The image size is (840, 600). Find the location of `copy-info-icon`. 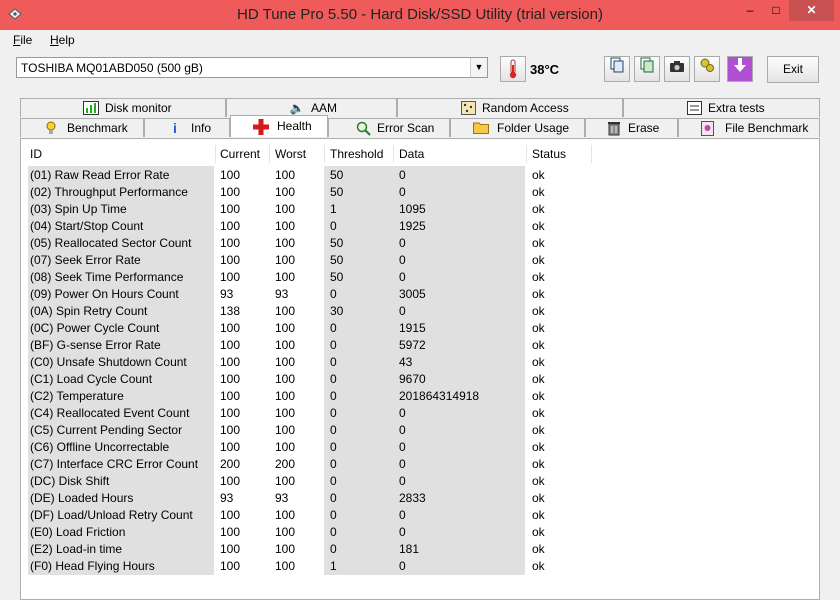

copy-info-icon is located at coordinates (617, 69).